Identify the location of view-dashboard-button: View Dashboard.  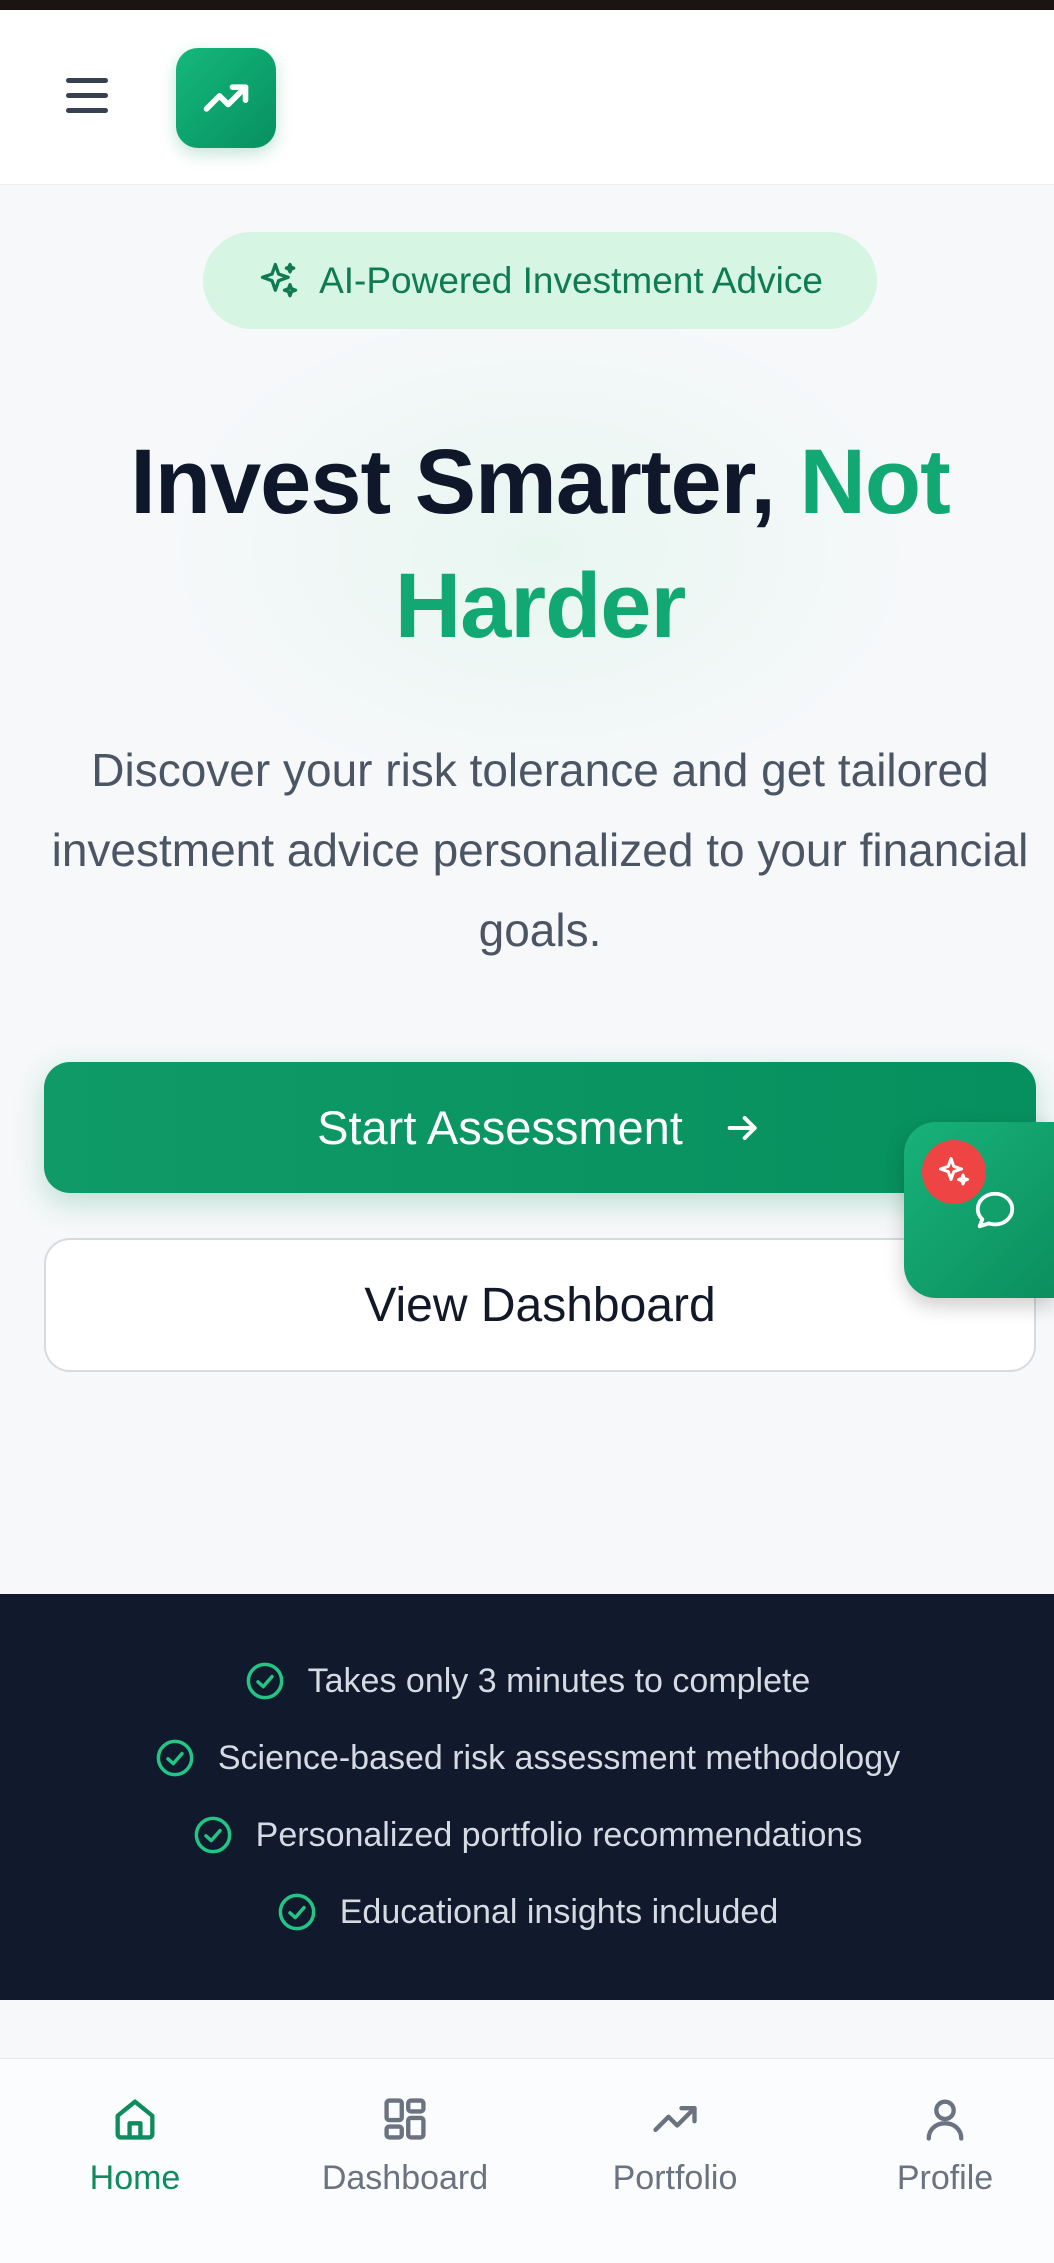
(540, 1305).